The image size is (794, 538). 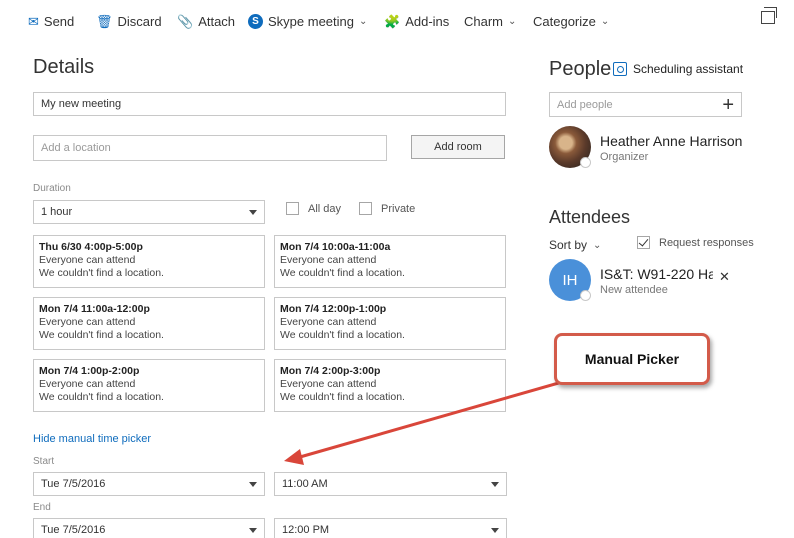 What do you see at coordinates (431, 419) in the screenshot?
I see `arrow-shaft` at bounding box center [431, 419].